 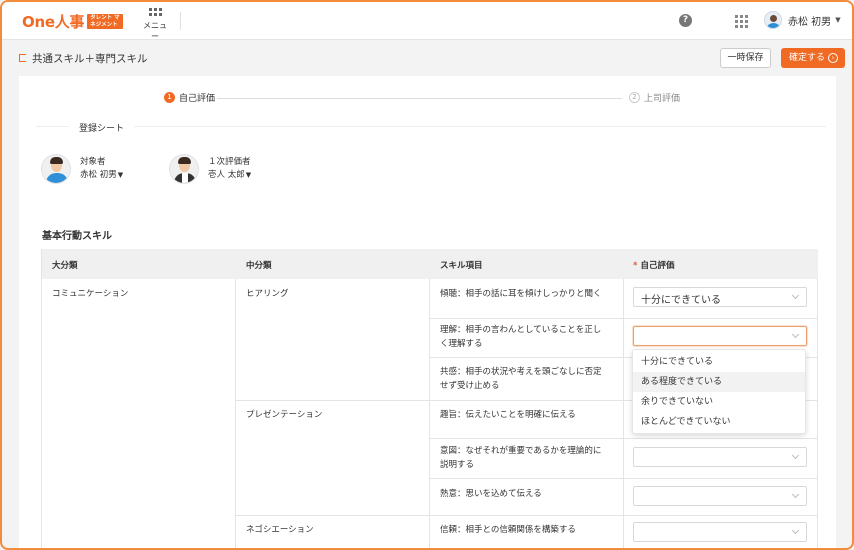 What do you see at coordinates (521, 330) in the screenshot?
I see `skill-item-text: 理解：相手の言わんとしていることを正し` at bounding box center [521, 330].